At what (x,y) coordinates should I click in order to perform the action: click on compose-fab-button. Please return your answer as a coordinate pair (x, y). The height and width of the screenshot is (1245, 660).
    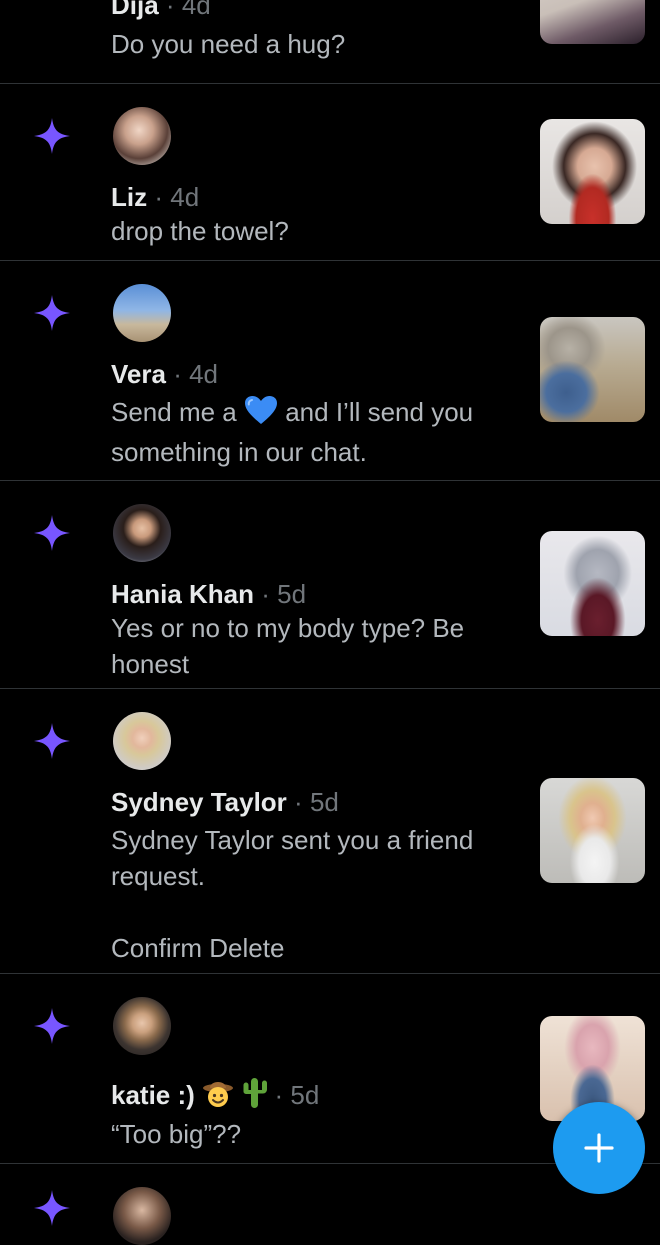
    Looking at the image, I should click on (599, 1148).